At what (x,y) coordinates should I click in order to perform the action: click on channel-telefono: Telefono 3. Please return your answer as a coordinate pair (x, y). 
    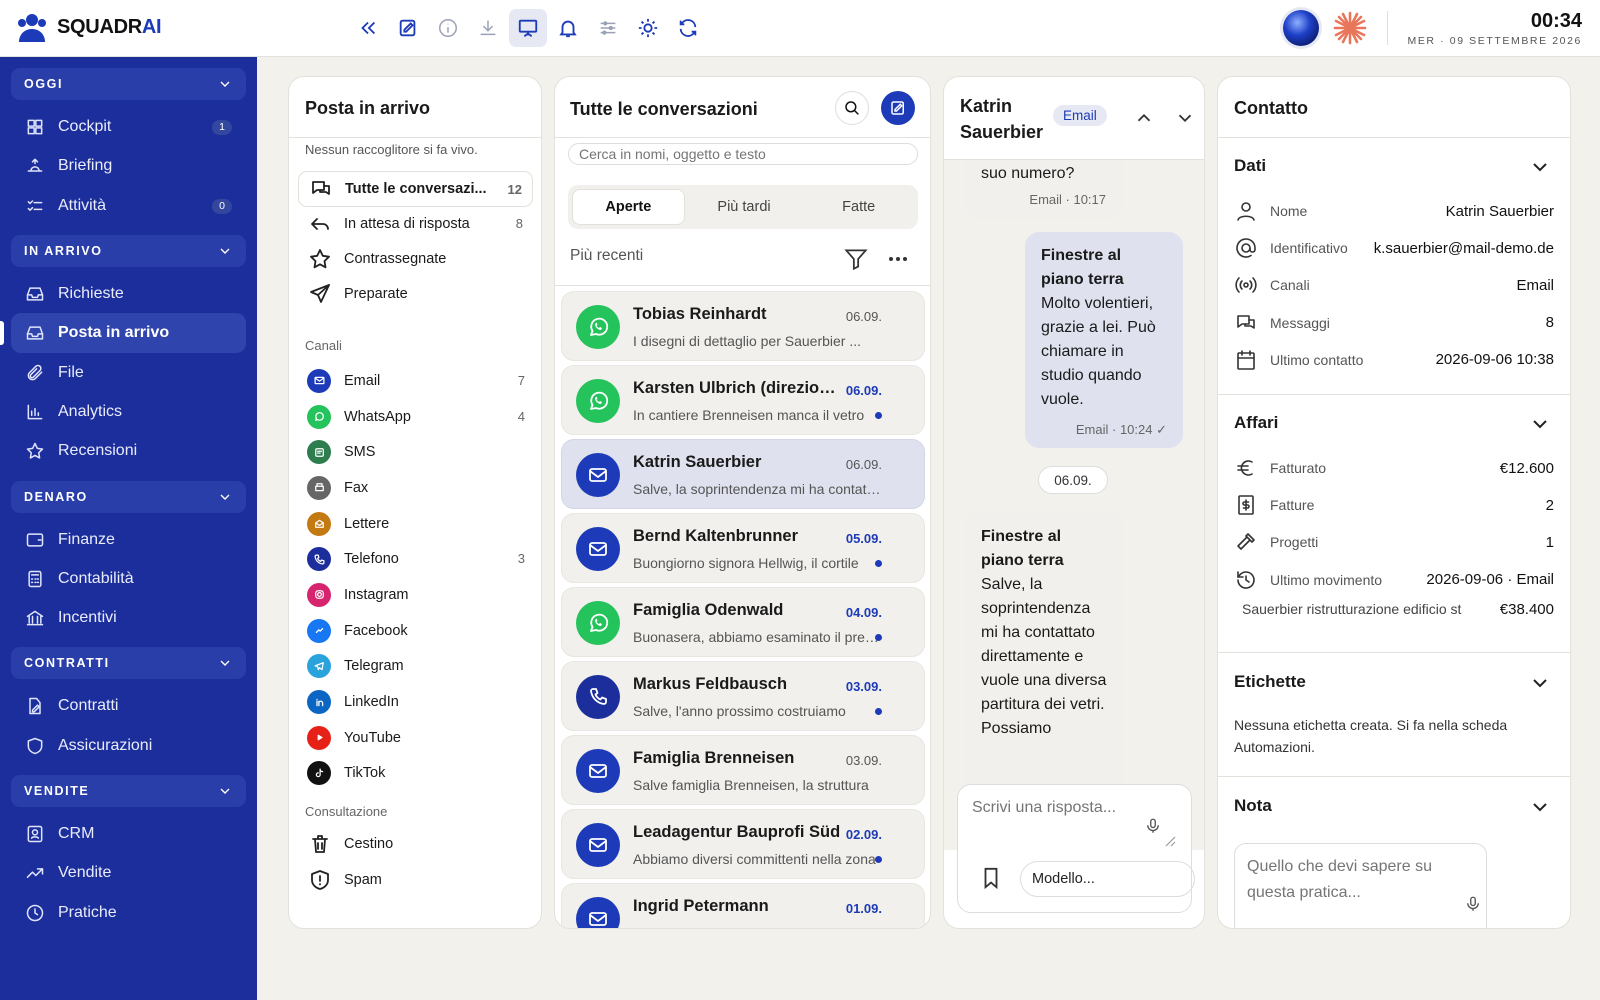
    Looking at the image, I should click on (415, 559).